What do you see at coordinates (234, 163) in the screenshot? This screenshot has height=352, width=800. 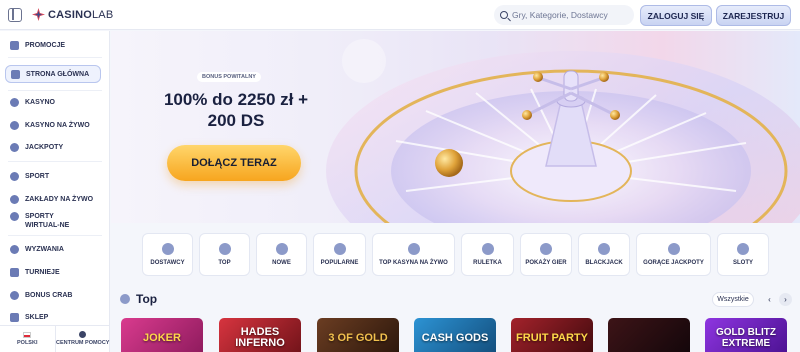 I see `join-now-button: DOŁĄCZ TERAZ` at bounding box center [234, 163].